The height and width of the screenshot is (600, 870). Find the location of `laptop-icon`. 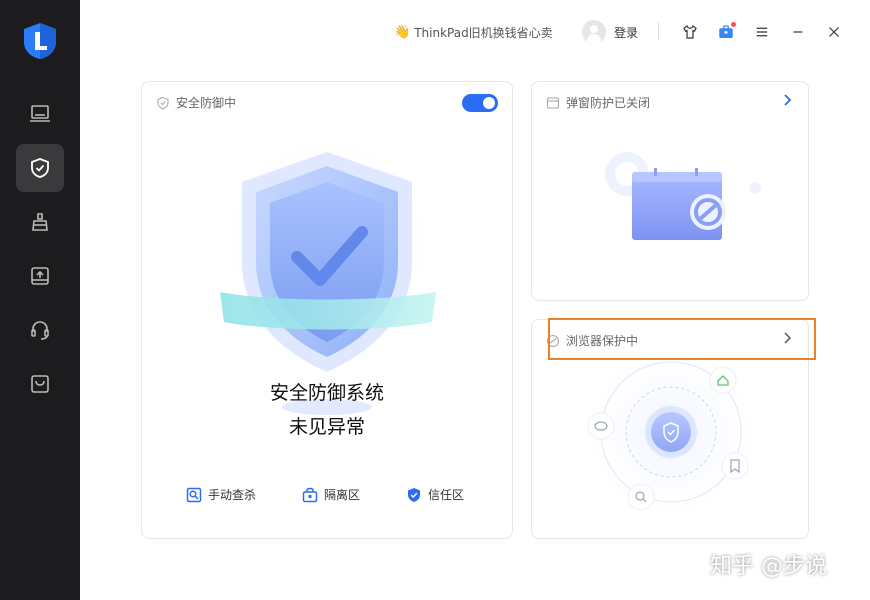

laptop-icon is located at coordinates (40, 113).